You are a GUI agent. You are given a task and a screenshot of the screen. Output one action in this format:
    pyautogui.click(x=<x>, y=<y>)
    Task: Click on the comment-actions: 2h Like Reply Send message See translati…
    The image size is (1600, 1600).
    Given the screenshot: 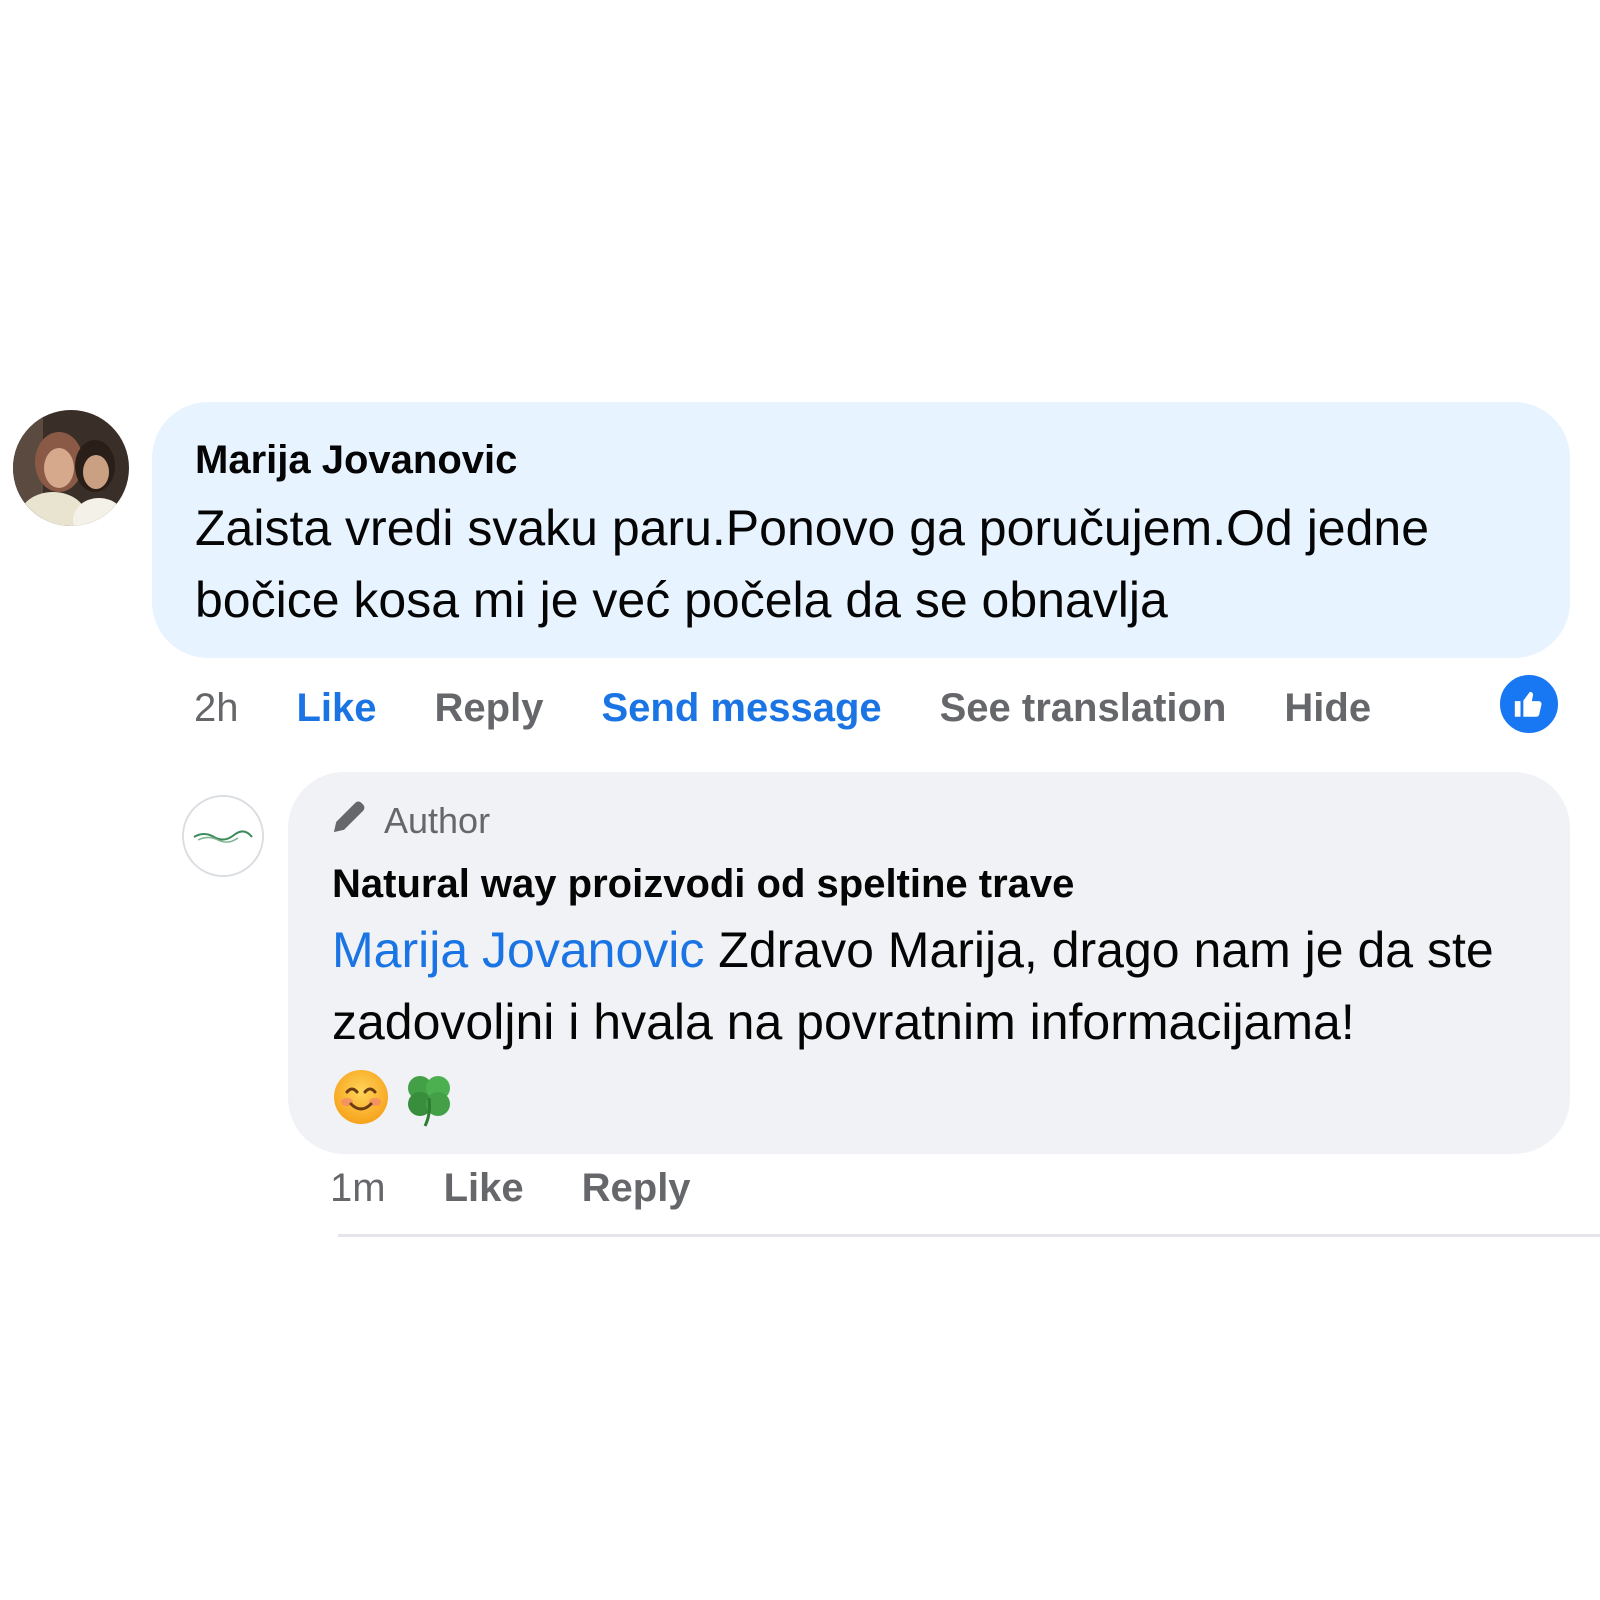 What is the action you would take?
    pyautogui.click(x=811, y=708)
    